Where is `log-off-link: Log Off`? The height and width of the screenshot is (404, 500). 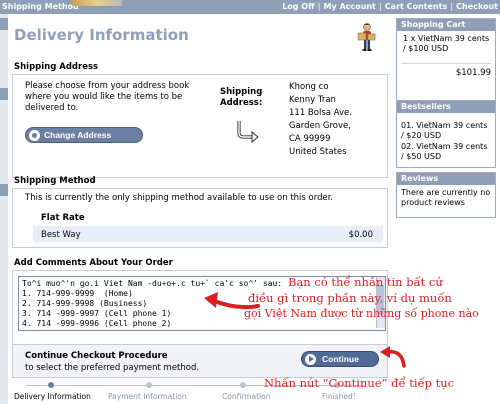 log-off-link: Log Off is located at coordinates (298, 6).